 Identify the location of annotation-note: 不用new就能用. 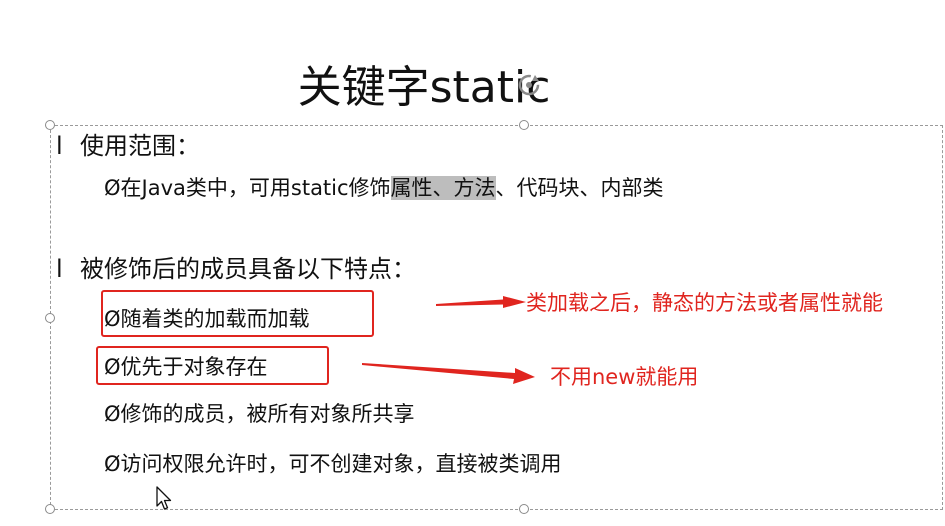
(624, 377).